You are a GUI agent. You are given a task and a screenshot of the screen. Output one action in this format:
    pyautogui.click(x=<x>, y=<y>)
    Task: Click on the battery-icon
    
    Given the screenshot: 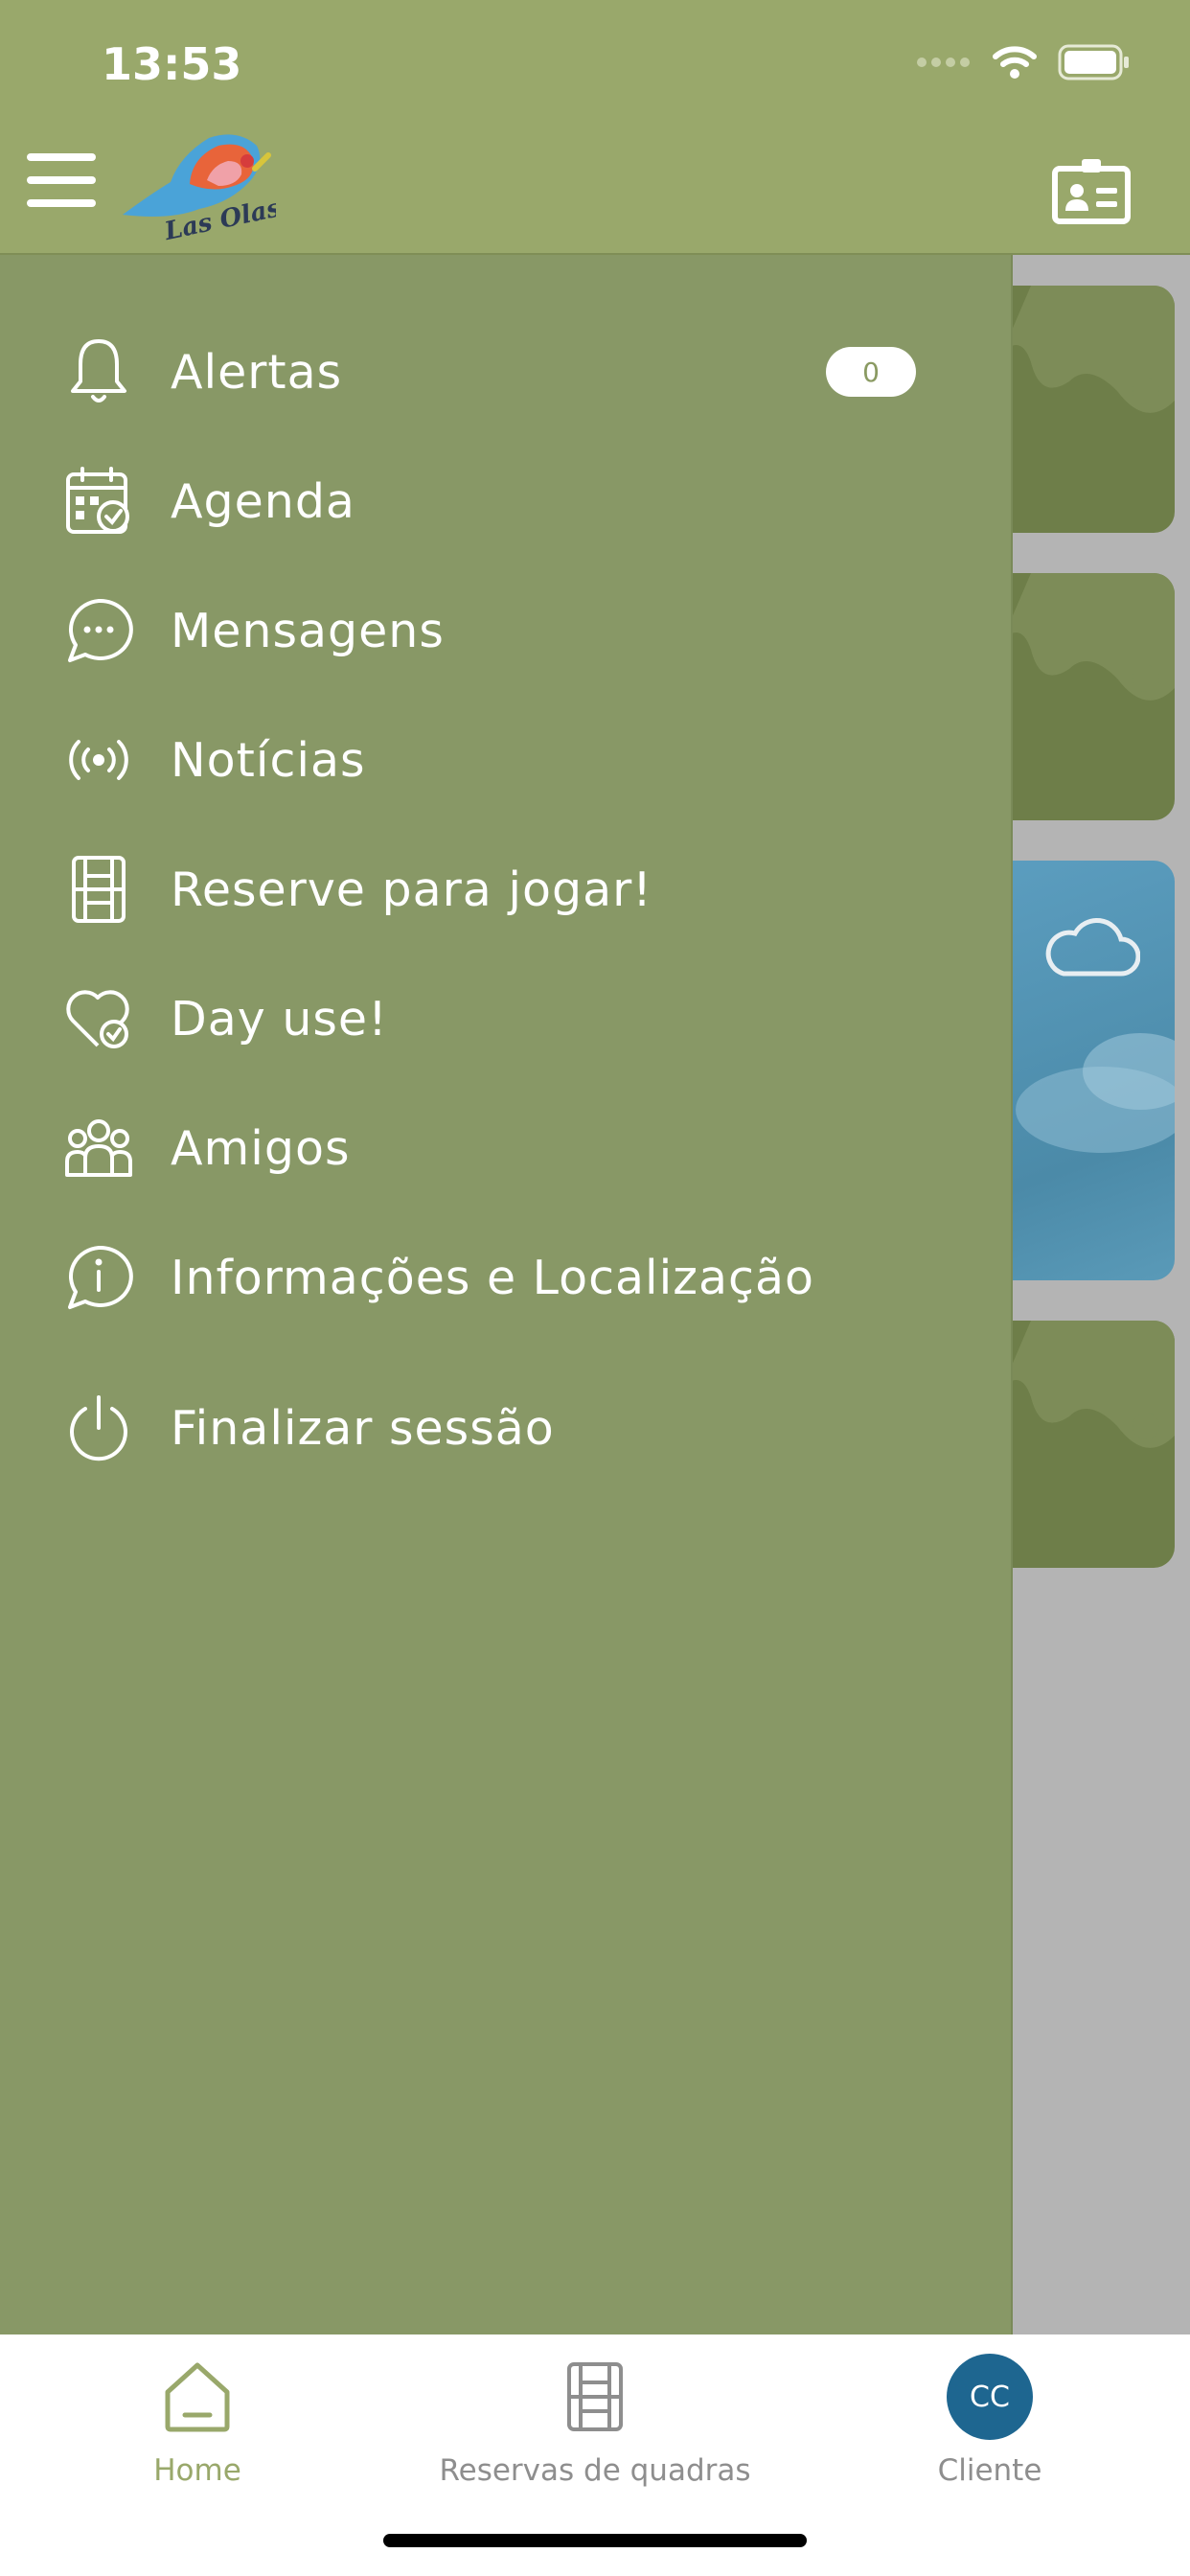 What is the action you would take?
    pyautogui.click(x=1094, y=62)
    